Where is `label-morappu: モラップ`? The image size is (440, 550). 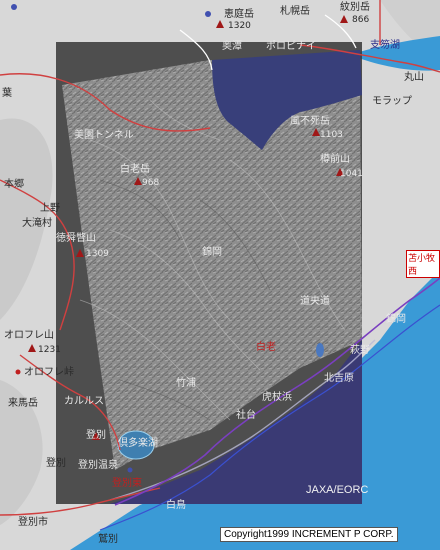 label-morappu: モラップ is located at coordinates (392, 101).